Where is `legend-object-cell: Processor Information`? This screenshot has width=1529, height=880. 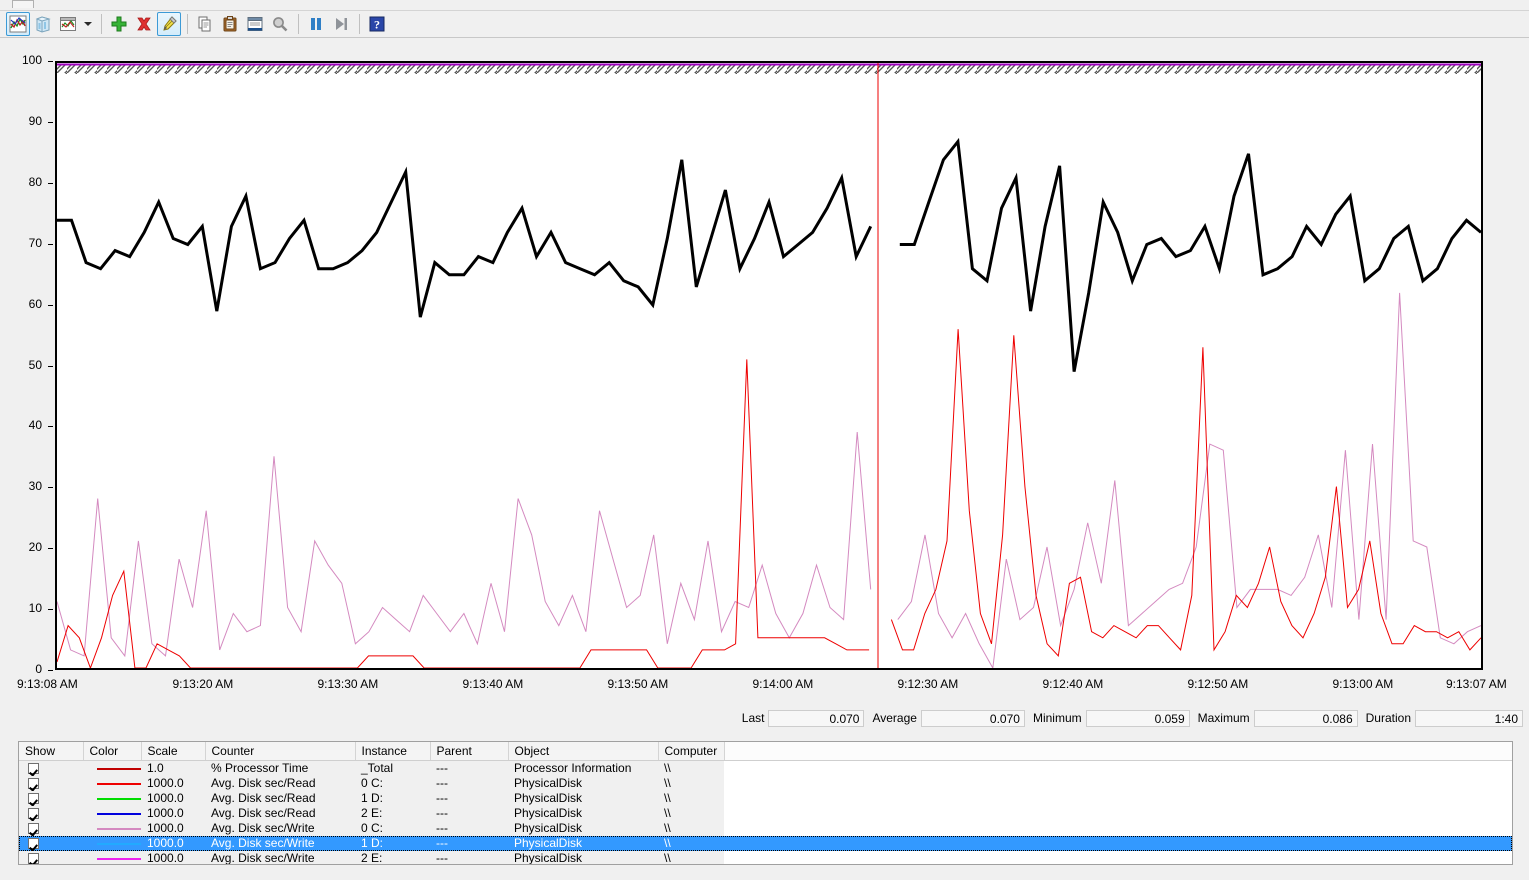
legend-object-cell: Processor Information is located at coordinates (583, 768).